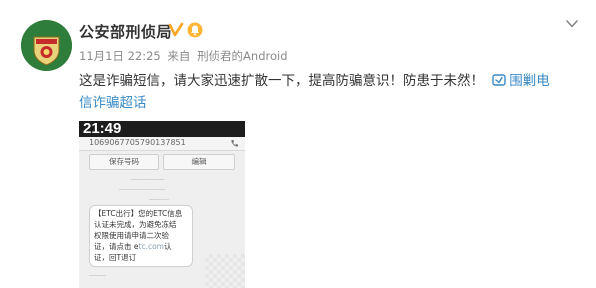 The height and width of the screenshot is (288, 596). Describe the element at coordinates (124, 162) in the screenshot. I see `save-number-button: 保存号码` at that location.